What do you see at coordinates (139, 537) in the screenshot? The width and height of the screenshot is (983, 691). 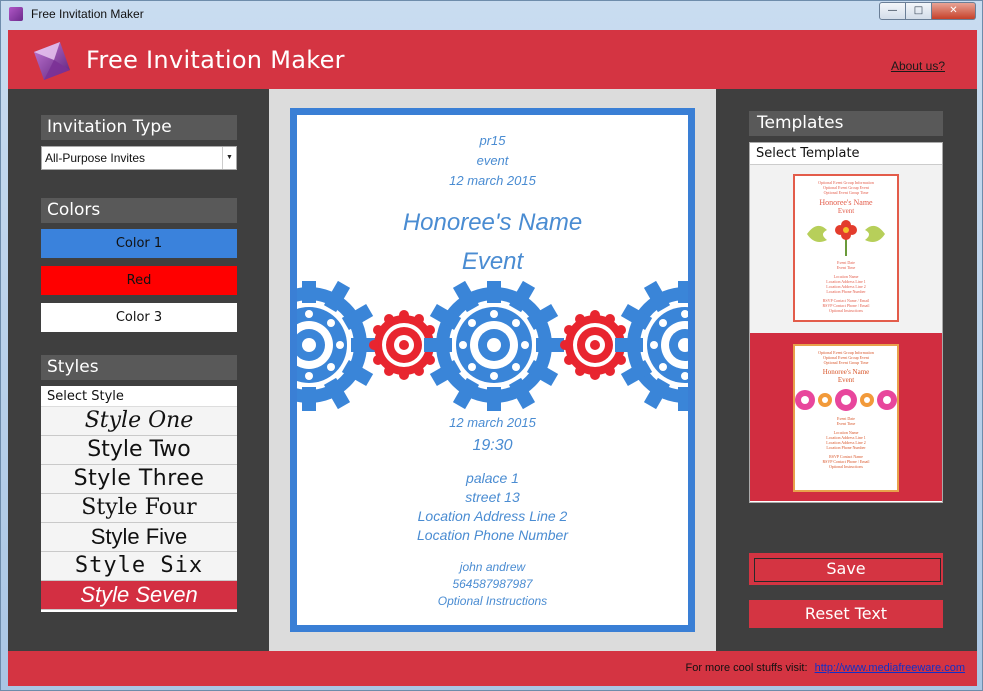 I see `style-item: Style Five` at bounding box center [139, 537].